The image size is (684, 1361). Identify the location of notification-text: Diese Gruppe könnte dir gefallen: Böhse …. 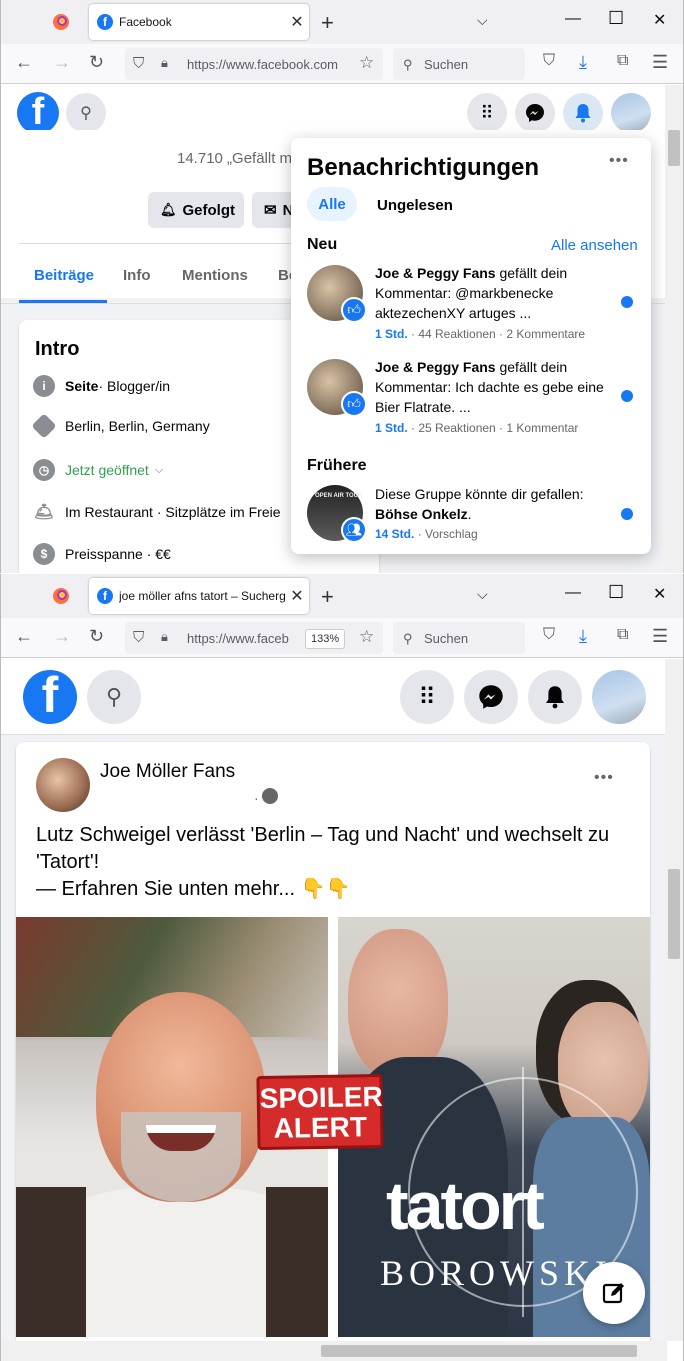
(479, 504).